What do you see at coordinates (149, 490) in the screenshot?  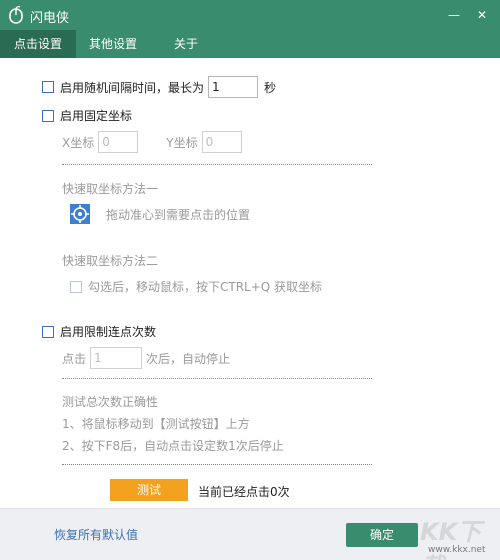 I see `test-button: 测试` at bounding box center [149, 490].